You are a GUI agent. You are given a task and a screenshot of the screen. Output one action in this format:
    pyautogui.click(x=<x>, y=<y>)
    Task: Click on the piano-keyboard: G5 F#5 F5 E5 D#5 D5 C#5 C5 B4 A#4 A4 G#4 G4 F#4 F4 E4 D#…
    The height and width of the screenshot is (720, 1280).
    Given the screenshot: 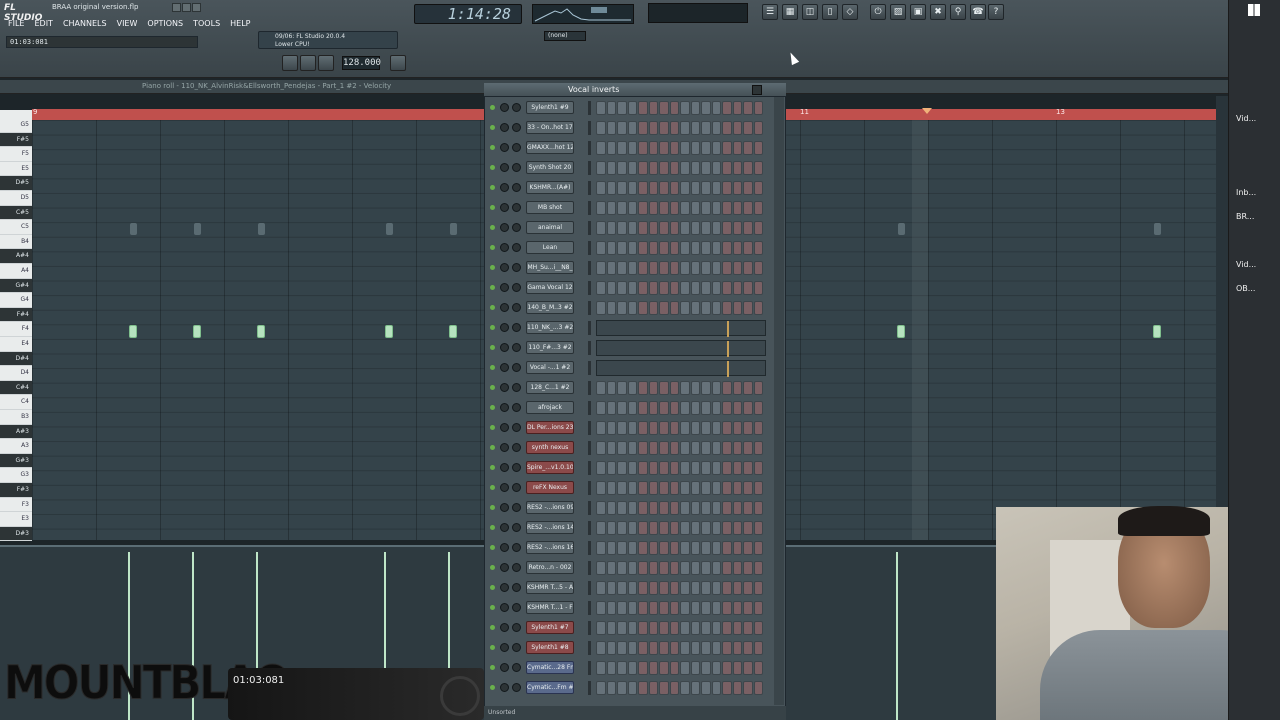 What is the action you would take?
    pyautogui.click(x=16, y=326)
    